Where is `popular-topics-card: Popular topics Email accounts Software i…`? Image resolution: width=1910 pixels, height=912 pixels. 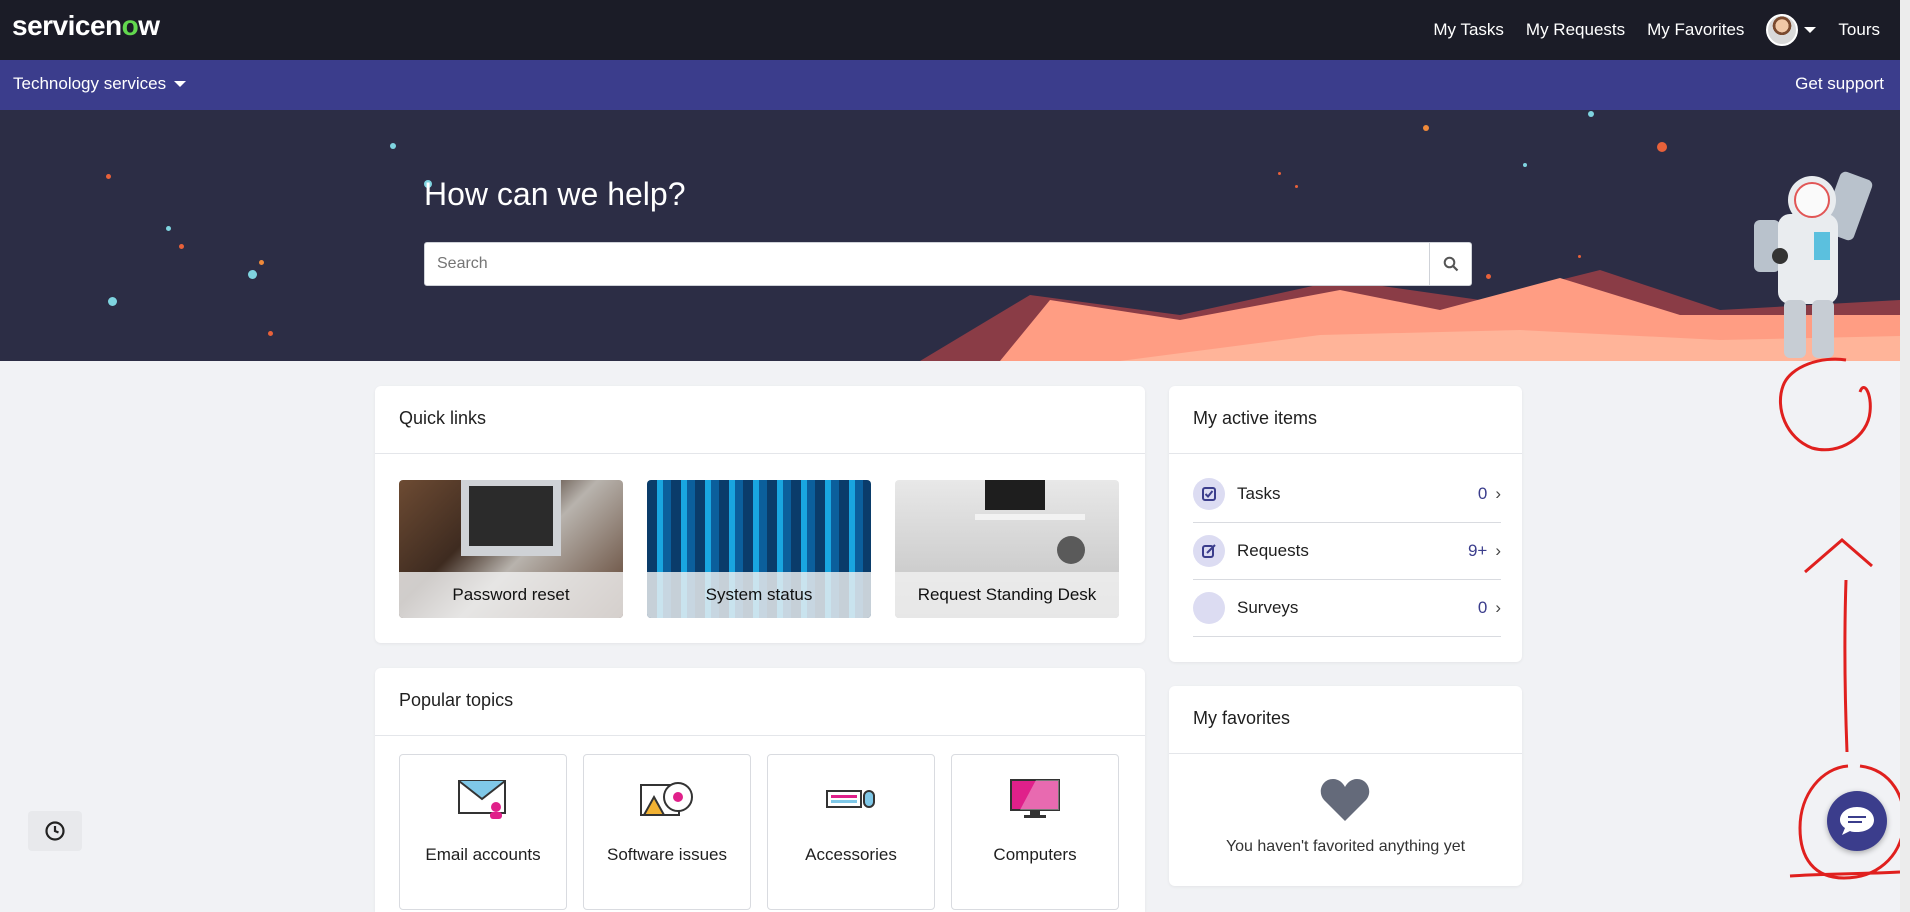 popular-topics-card: Popular topics Email accounts Software i… is located at coordinates (760, 790).